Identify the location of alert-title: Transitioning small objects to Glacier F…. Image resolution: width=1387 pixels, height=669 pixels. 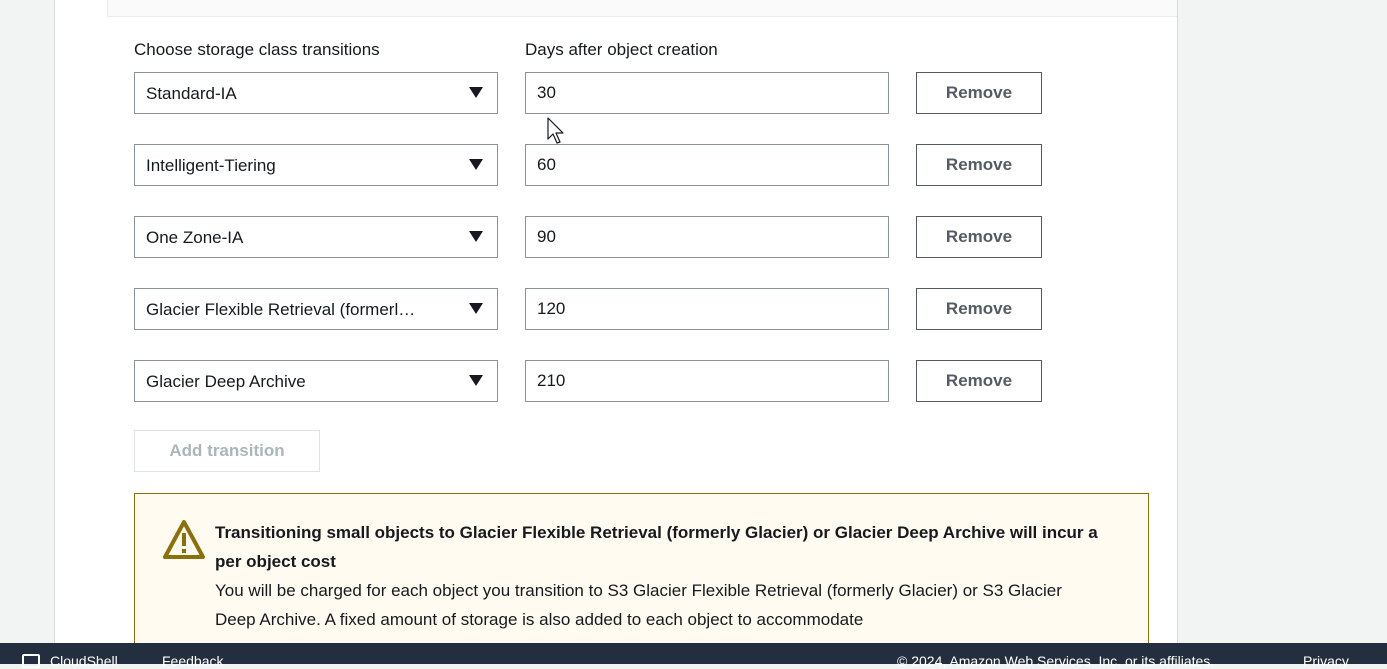
(656, 547).